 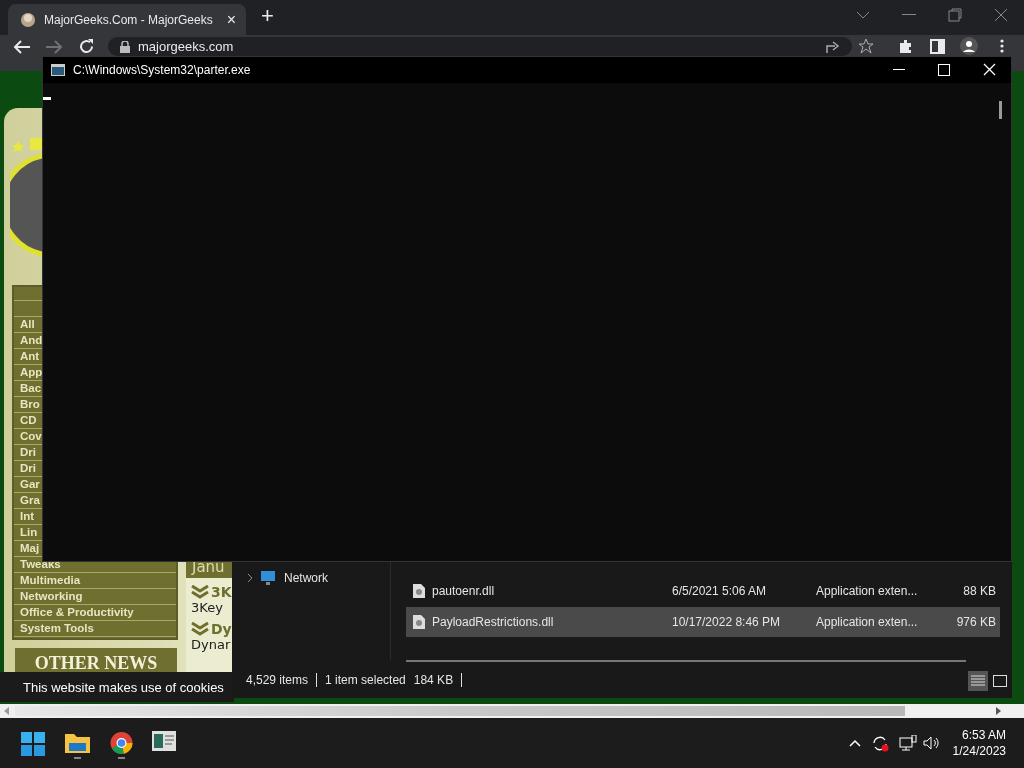 I want to click on chevron-down-icon, so click(x=863, y=15).